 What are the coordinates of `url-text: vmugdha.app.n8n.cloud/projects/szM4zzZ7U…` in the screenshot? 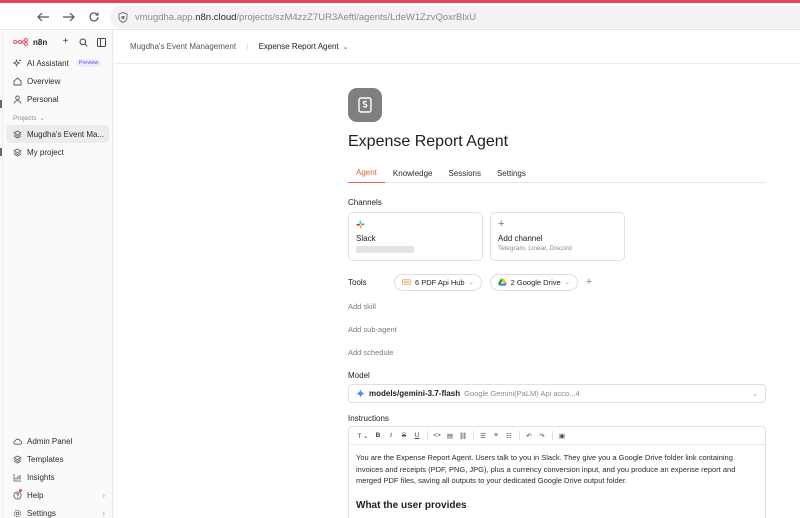 It's located at (306, 17).